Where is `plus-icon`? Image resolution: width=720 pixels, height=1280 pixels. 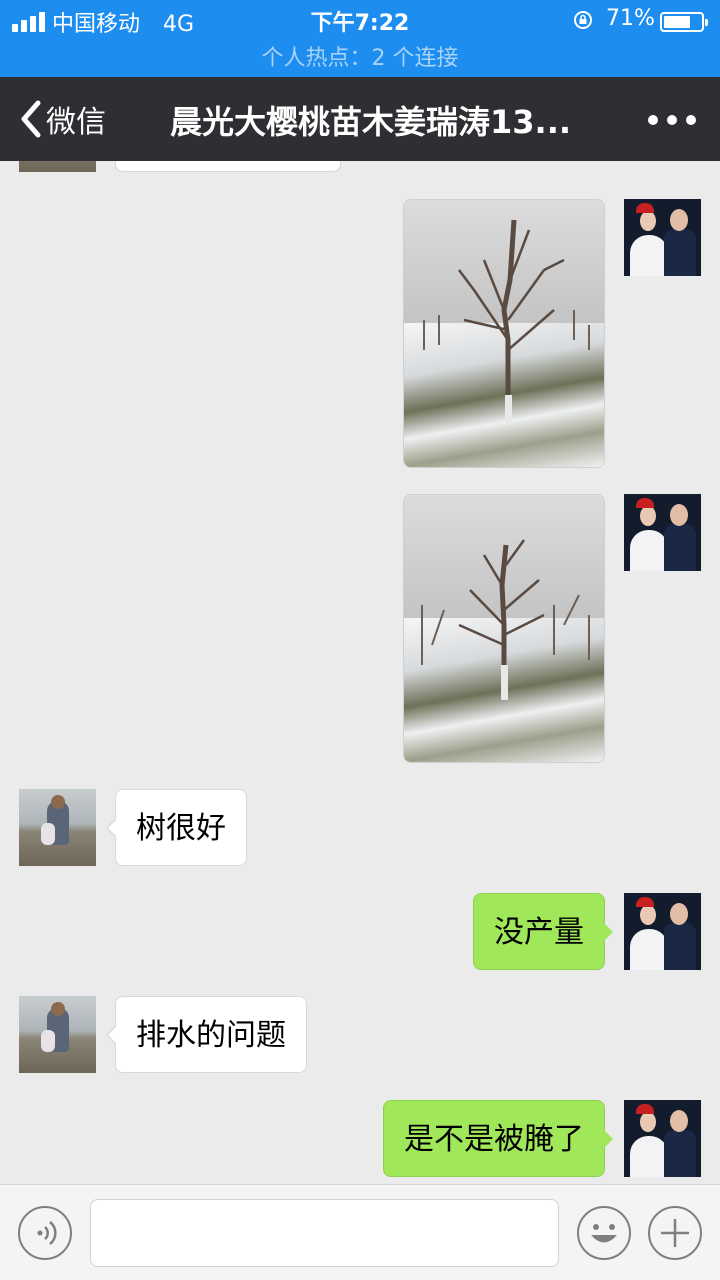 plus-icon is located at coordinates (675, 1233).